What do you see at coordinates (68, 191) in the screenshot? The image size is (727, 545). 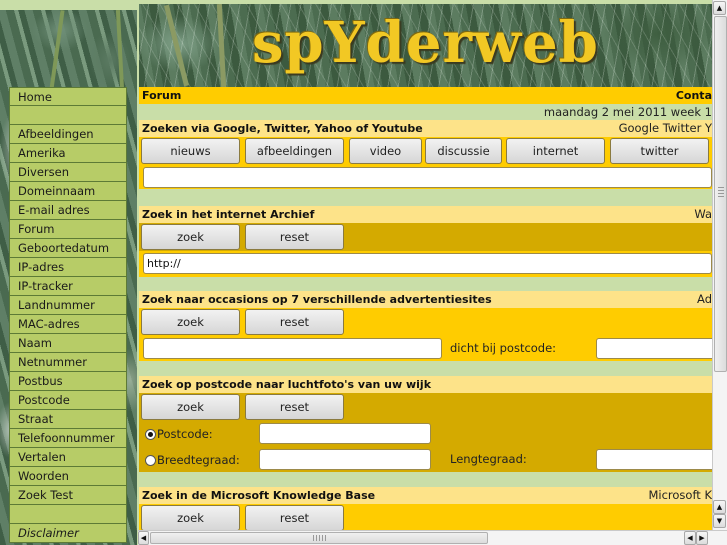 I see `nav-item-domeinnaam: Domeinnaam` at bounding box center [68, 191].